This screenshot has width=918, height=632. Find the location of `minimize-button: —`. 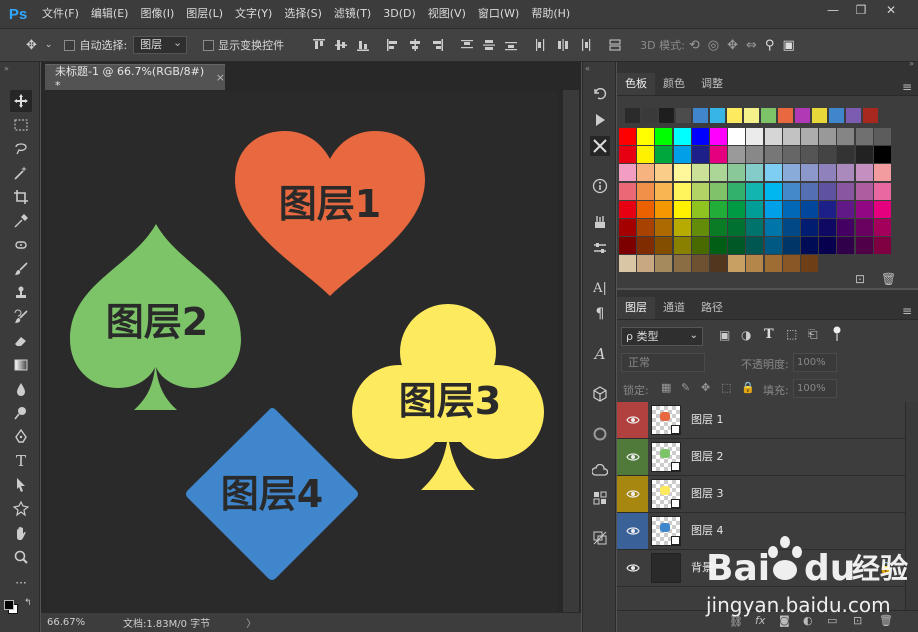

minimize-button: — is located at coordinates (833, 10).